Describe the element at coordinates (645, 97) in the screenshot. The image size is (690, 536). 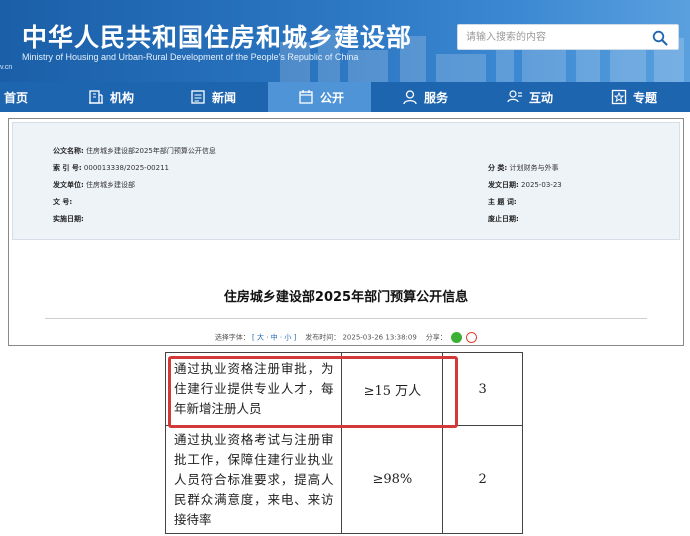
I see `nav-label: 专题` at that location.